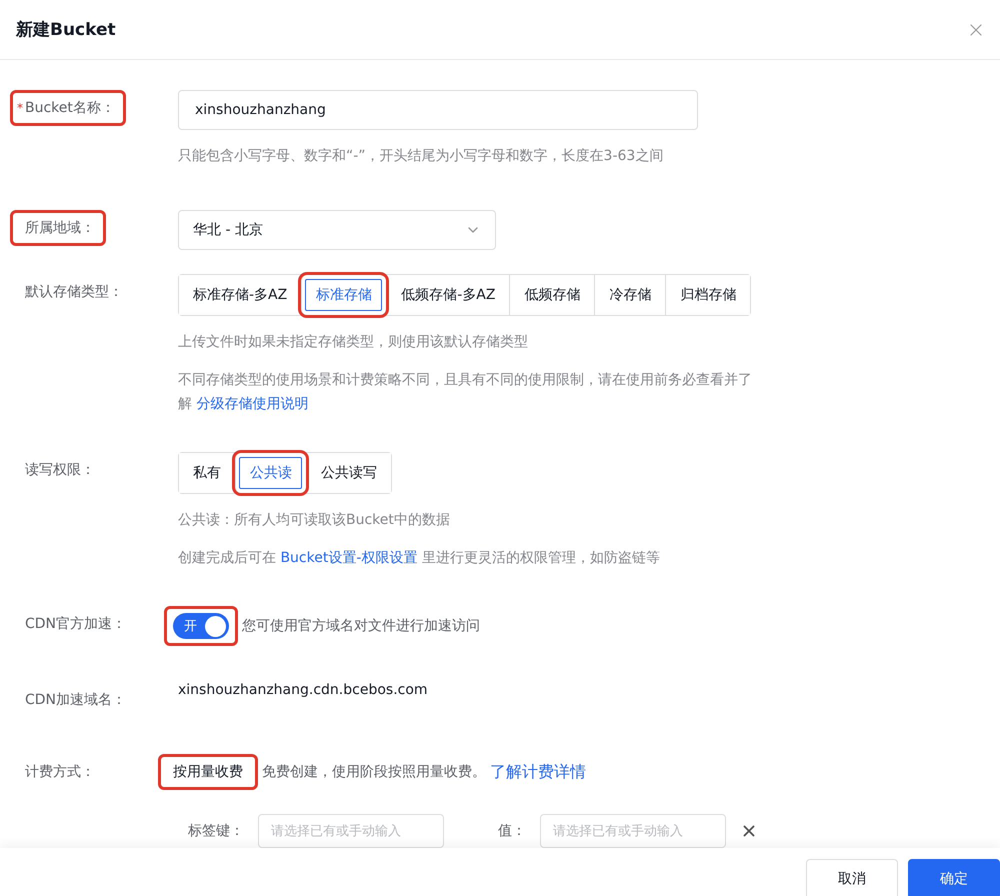  What do you see at coordinates (70, 108) in the screenshot?
I see `field-label: Bucket名称：` at bounding box center [70, 108].